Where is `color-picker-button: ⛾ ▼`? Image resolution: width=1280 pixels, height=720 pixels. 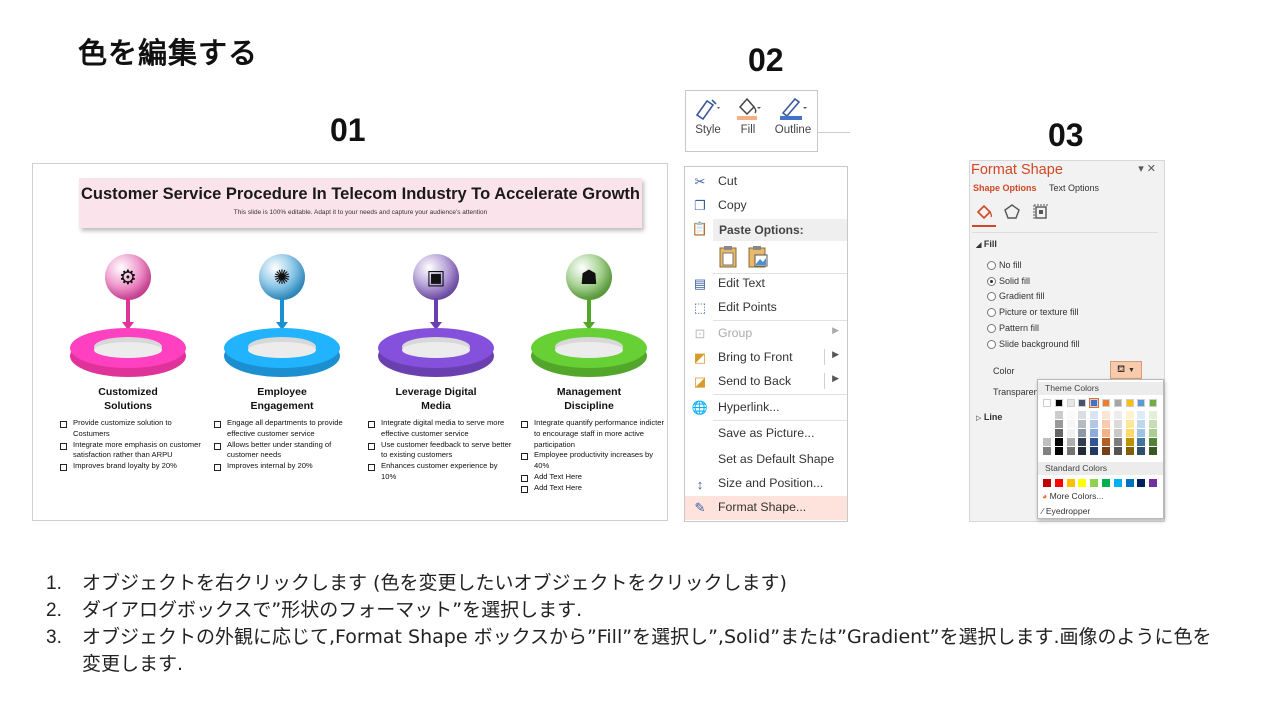
color-picker-button: ⛾ ▼ is located at coordinates (1126, 370).